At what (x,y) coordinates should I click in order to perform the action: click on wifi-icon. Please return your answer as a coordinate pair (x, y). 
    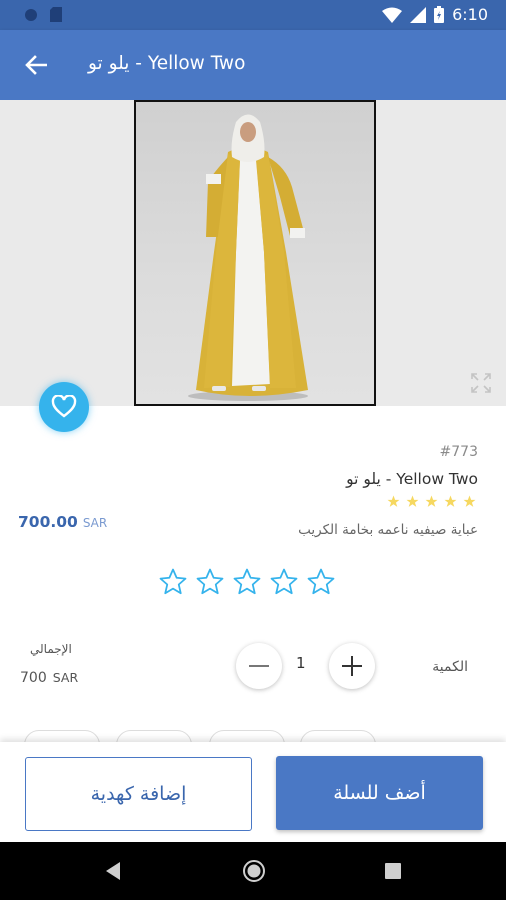
    Looking at the image, I should click on (392, 15).